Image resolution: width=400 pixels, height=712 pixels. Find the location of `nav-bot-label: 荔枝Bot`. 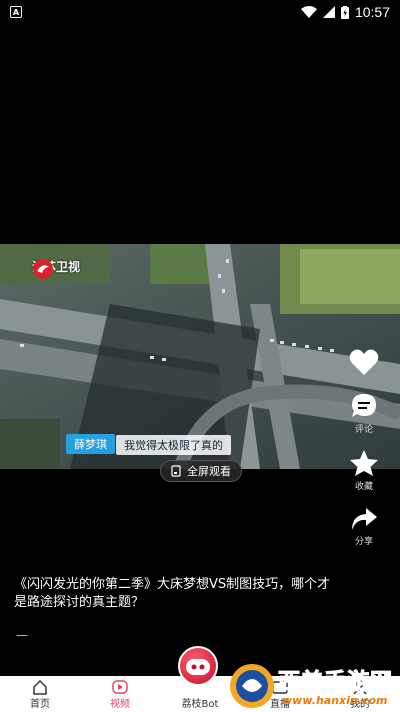

nav-bot-label: 荔枝Bot is located at coordinates (200, 704).